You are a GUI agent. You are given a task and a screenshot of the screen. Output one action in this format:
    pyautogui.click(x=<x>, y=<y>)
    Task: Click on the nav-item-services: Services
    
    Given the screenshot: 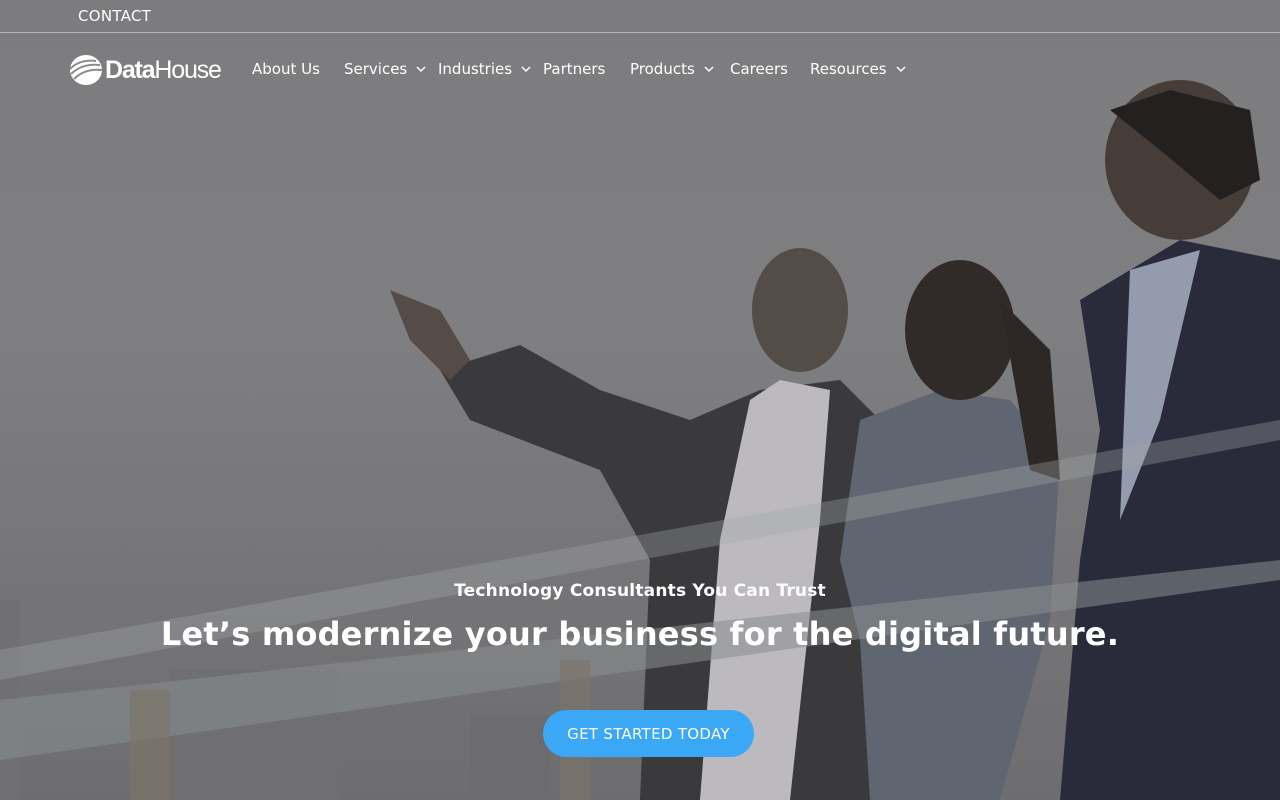 What is the action you would take?
    pyautogui.click(x=385, y=69)
    